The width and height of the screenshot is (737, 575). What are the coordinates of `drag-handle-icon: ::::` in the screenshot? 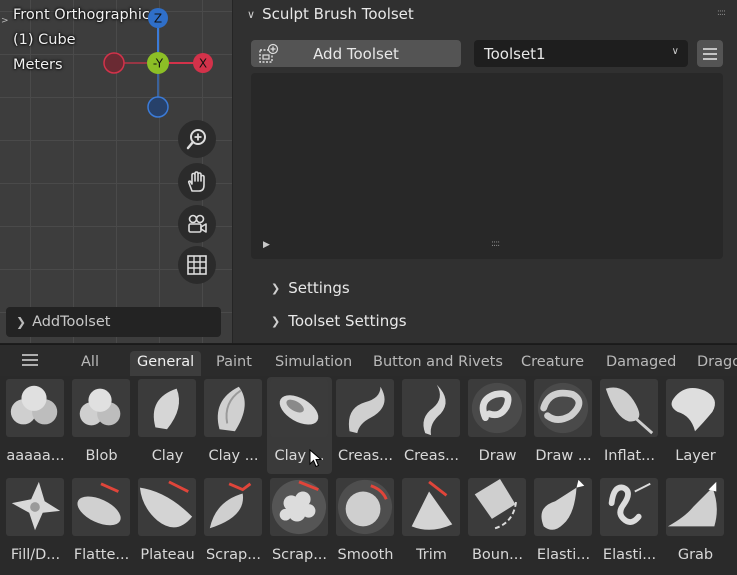 It's located at (721, 13).